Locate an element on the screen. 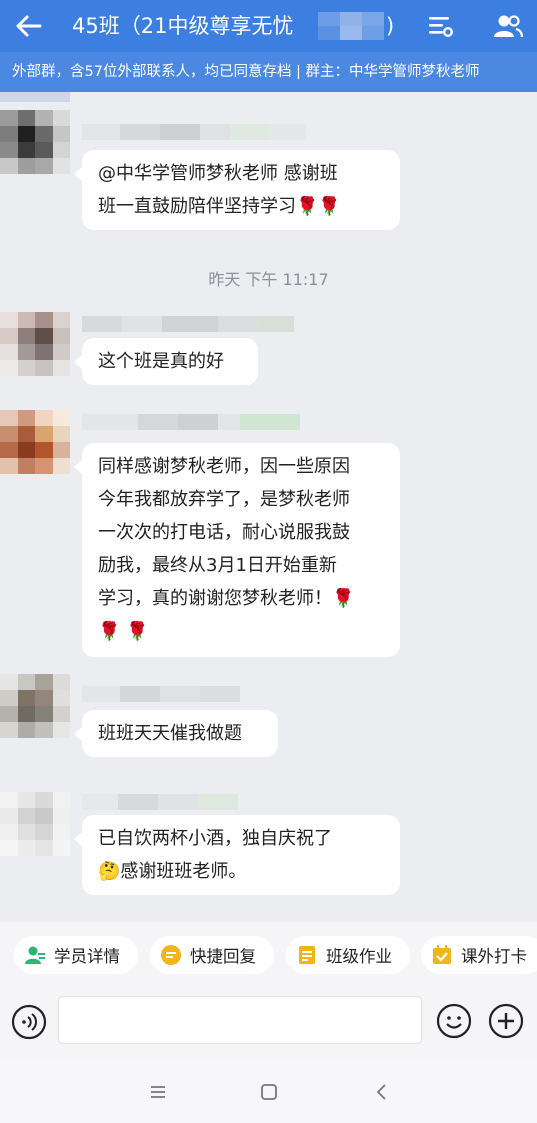  group-members-icon is located at coordinates (508, 26).